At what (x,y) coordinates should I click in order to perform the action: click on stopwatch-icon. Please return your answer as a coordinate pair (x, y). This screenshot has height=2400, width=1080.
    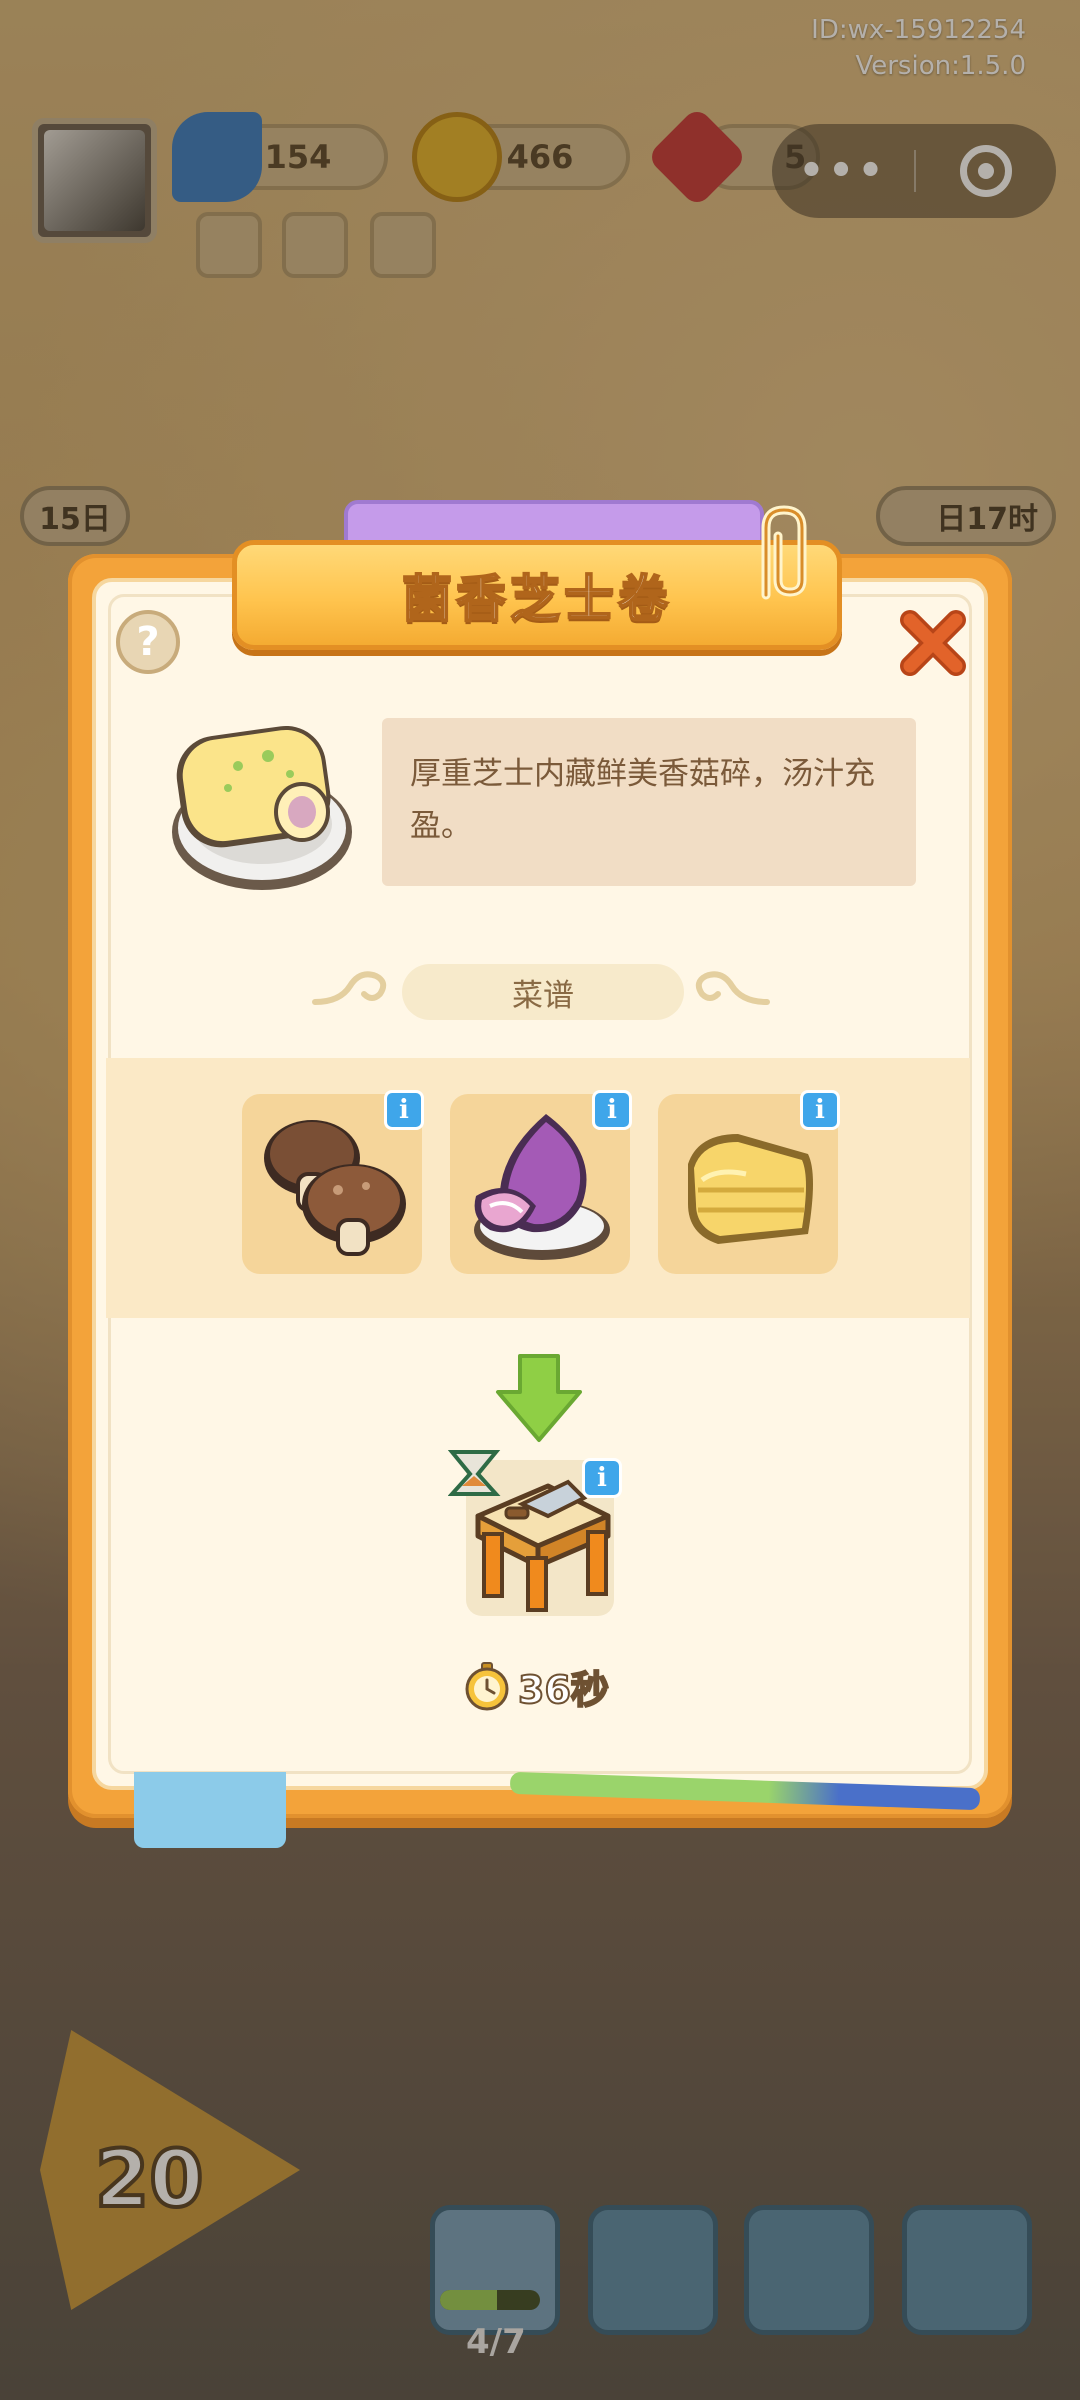
    Looking at the image, I should click on (487, 1686).